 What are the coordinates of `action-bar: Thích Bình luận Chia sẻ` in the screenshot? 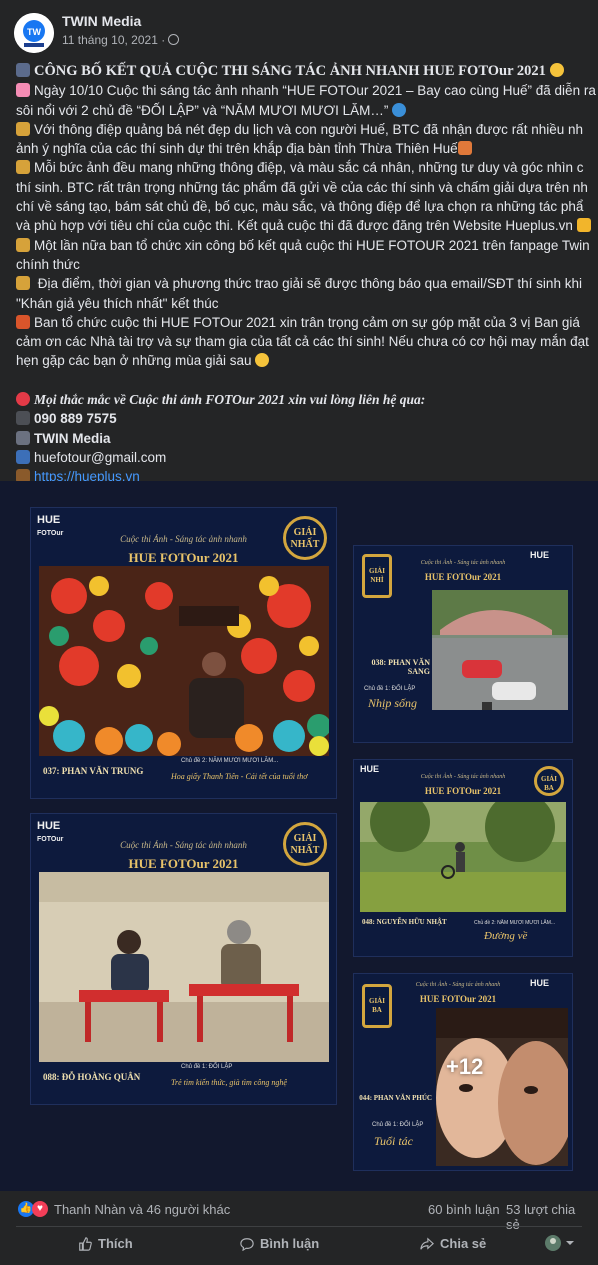 It's located at (299, 1245).